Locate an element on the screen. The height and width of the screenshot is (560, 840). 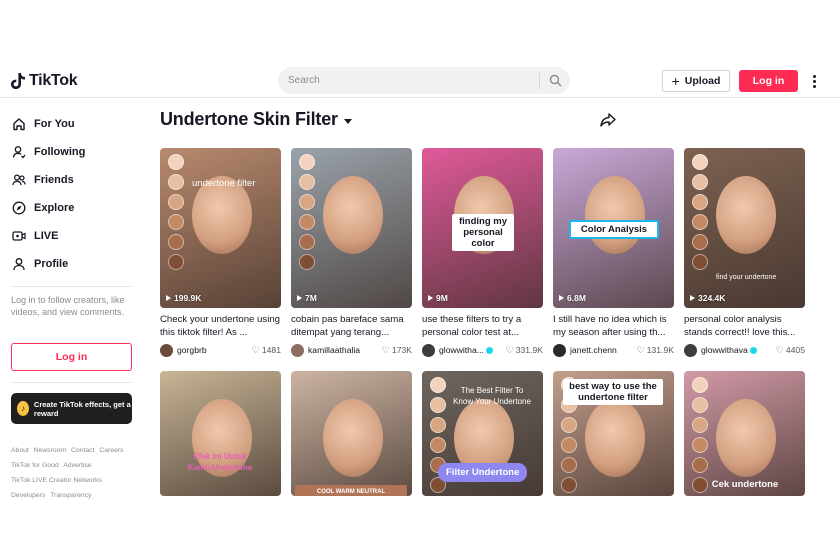
video-overlay-text: COOL WARM NEUTRAL is located at coordinates (351, 490).